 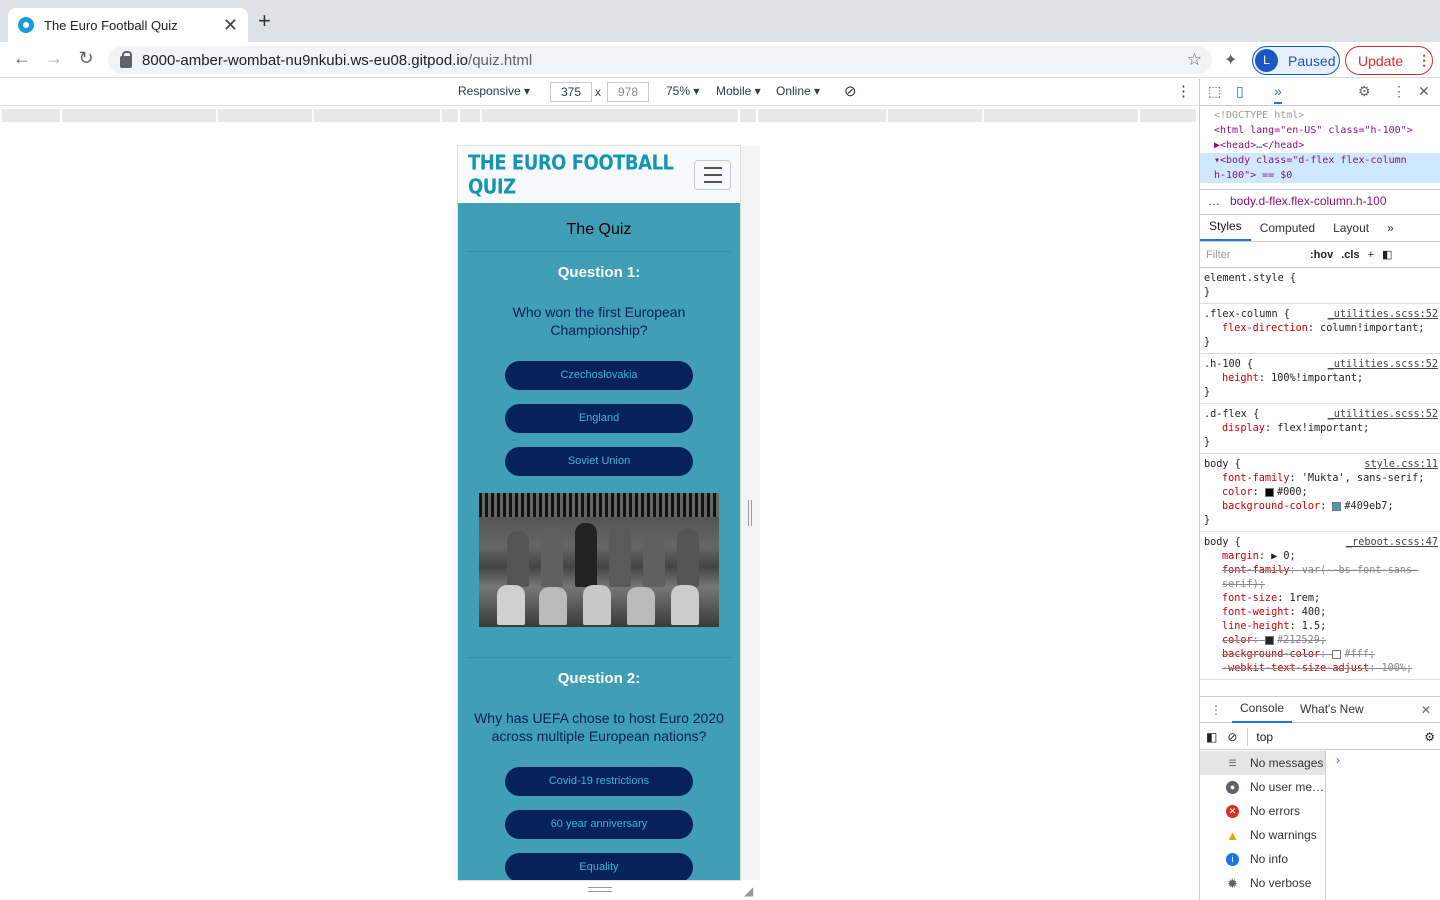 I want to click on css-property: height: 100%!important;, so click(x=1320, y=379).